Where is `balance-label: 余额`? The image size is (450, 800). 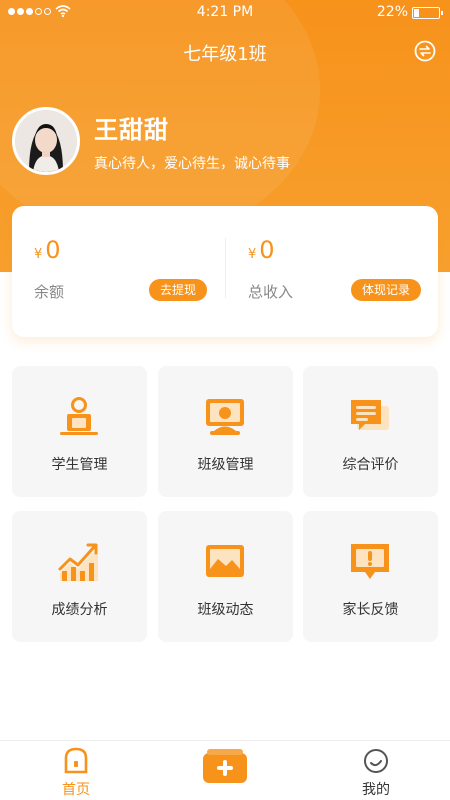 balance-label: 余额 is located at coordinates (49, 292).